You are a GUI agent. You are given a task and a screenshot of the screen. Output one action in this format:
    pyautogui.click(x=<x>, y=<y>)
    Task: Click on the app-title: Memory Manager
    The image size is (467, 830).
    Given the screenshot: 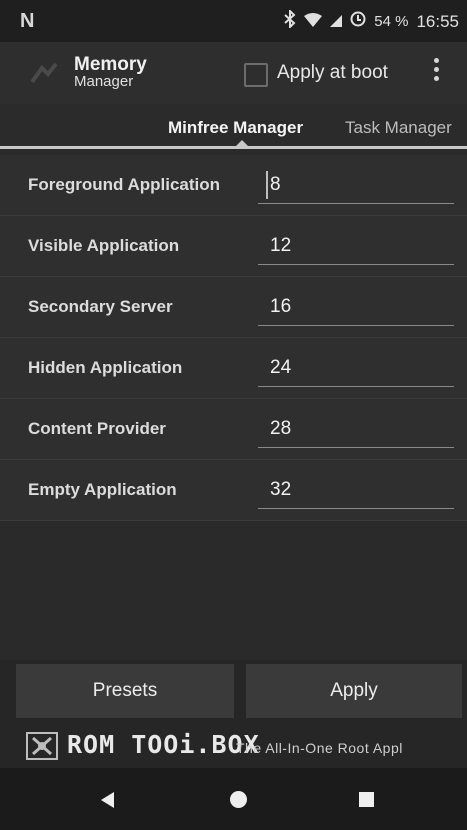 What is the action you would take?
    pyautogui.click(x=110, y=72)
    